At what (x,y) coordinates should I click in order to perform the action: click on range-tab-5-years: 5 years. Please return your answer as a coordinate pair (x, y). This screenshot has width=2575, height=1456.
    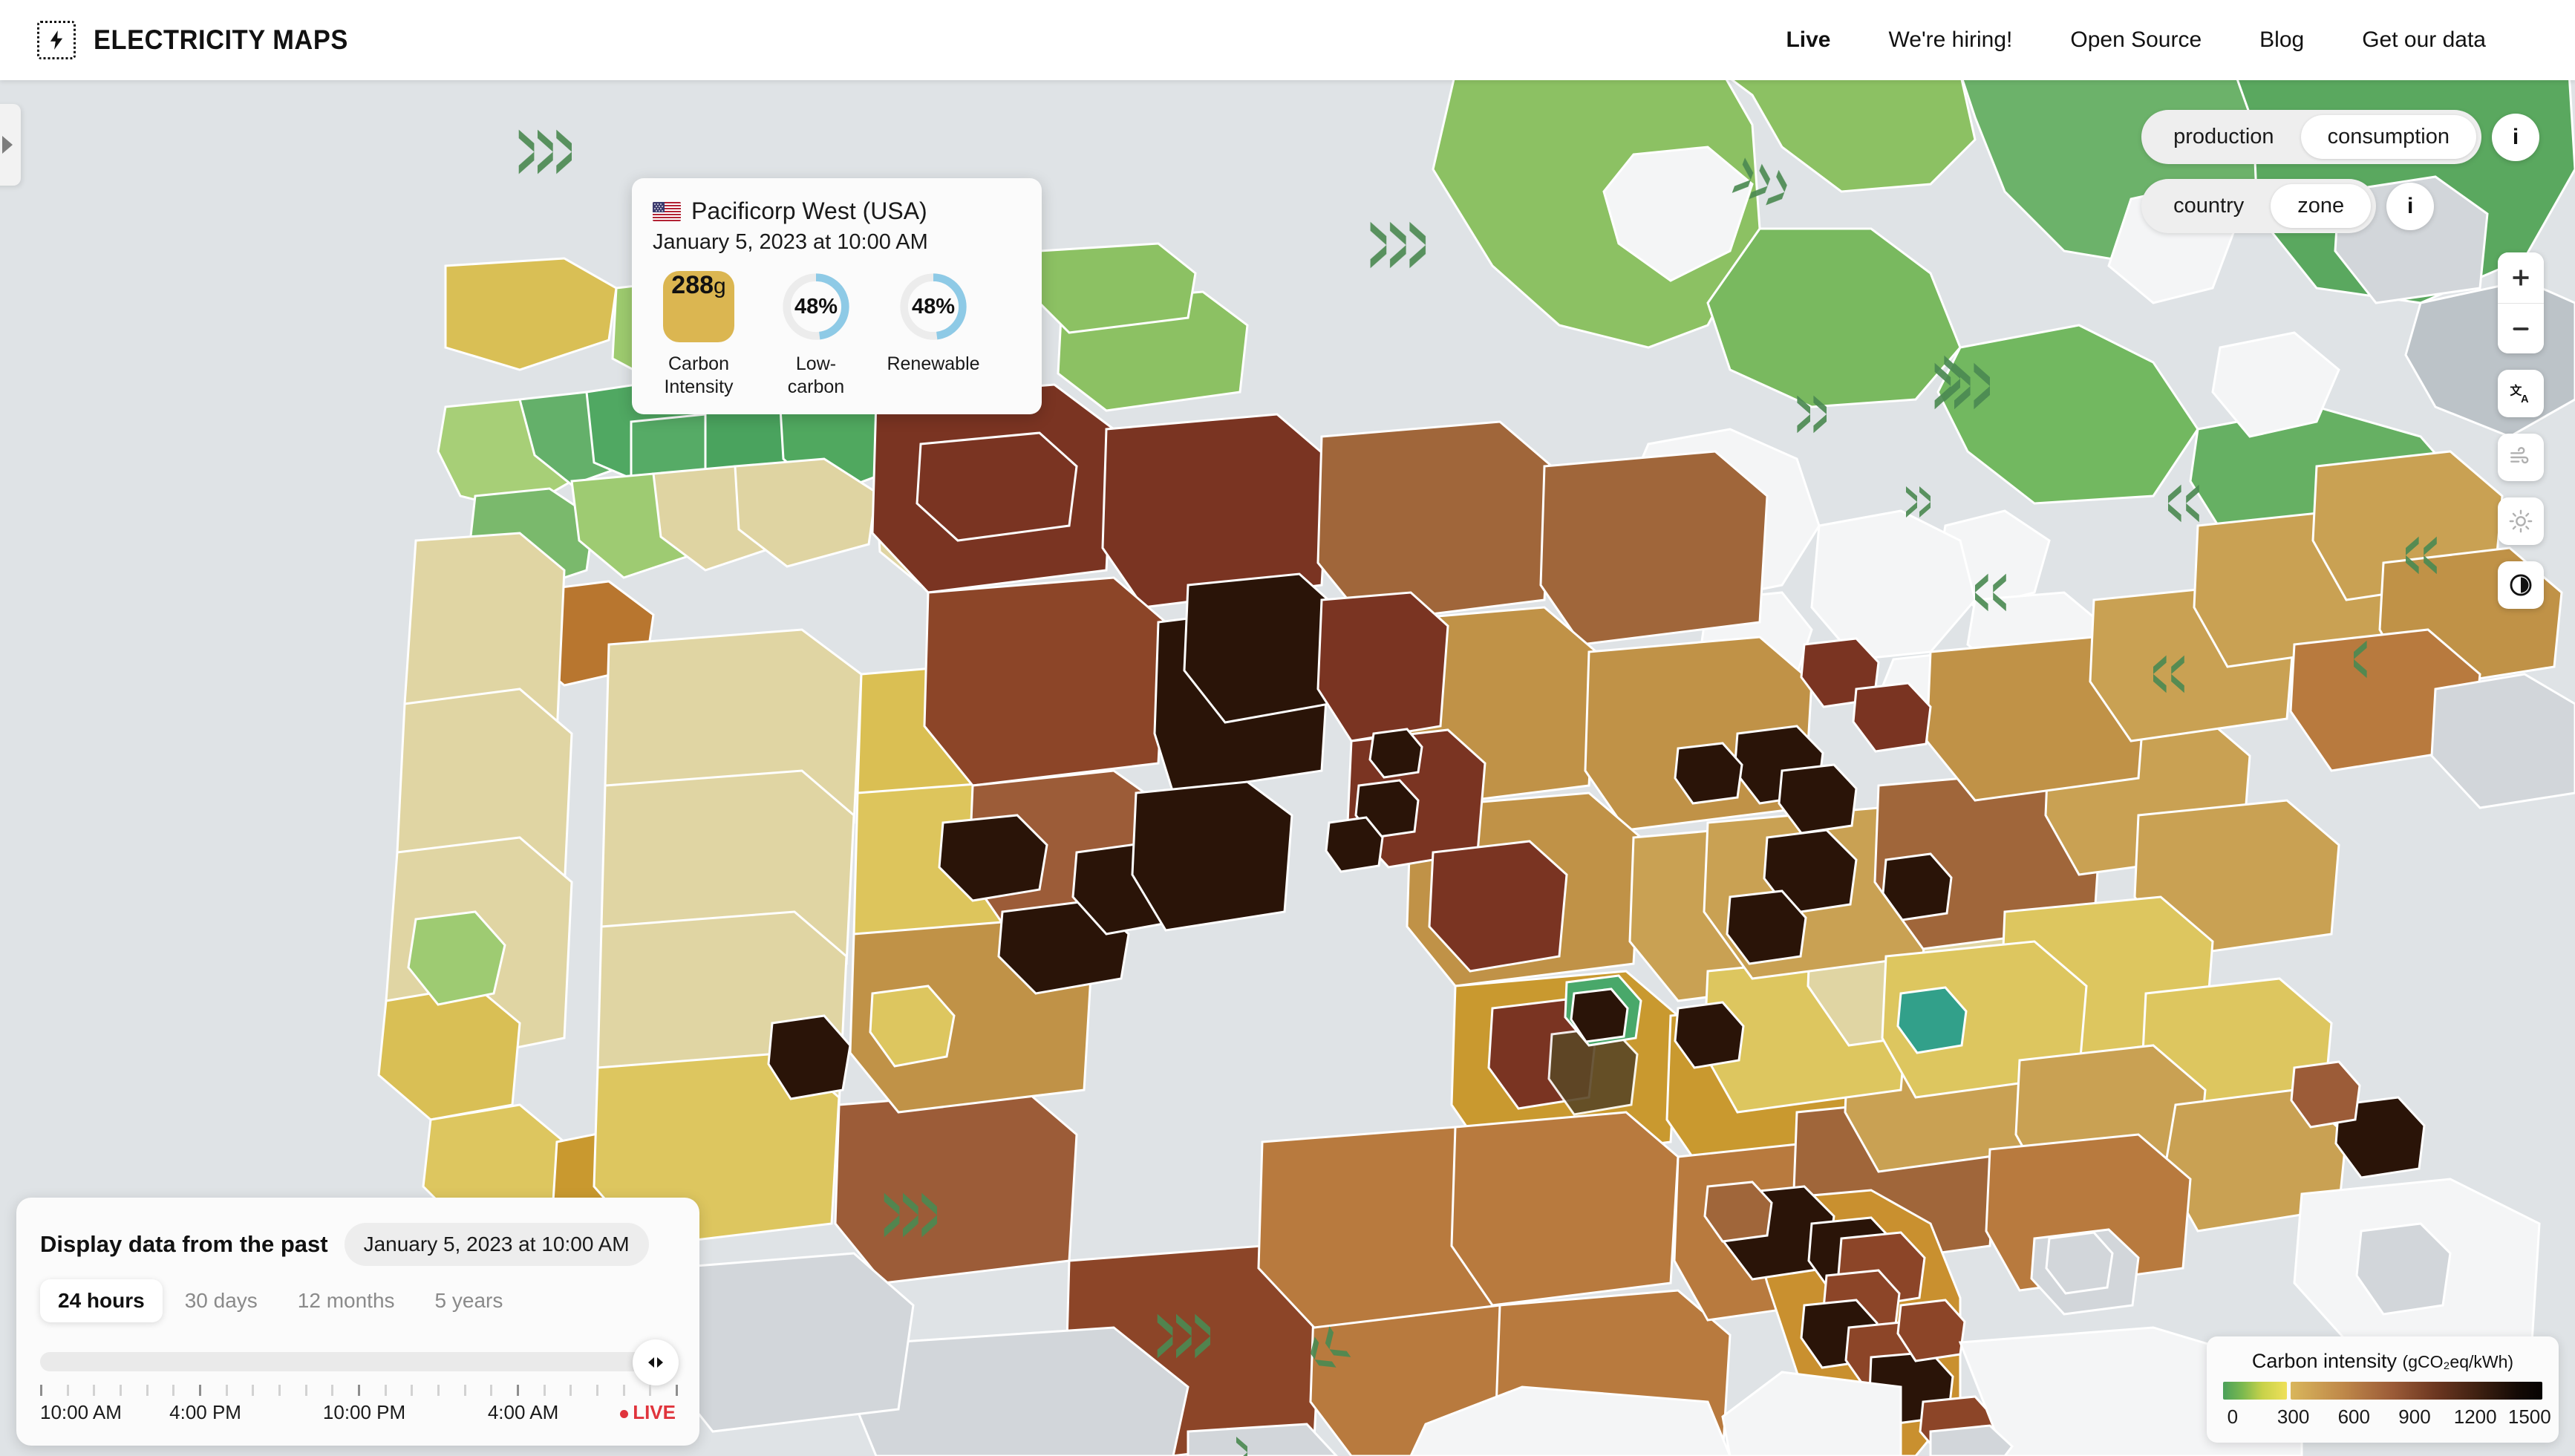
    Looking at the image, I should click on (469, 1301).